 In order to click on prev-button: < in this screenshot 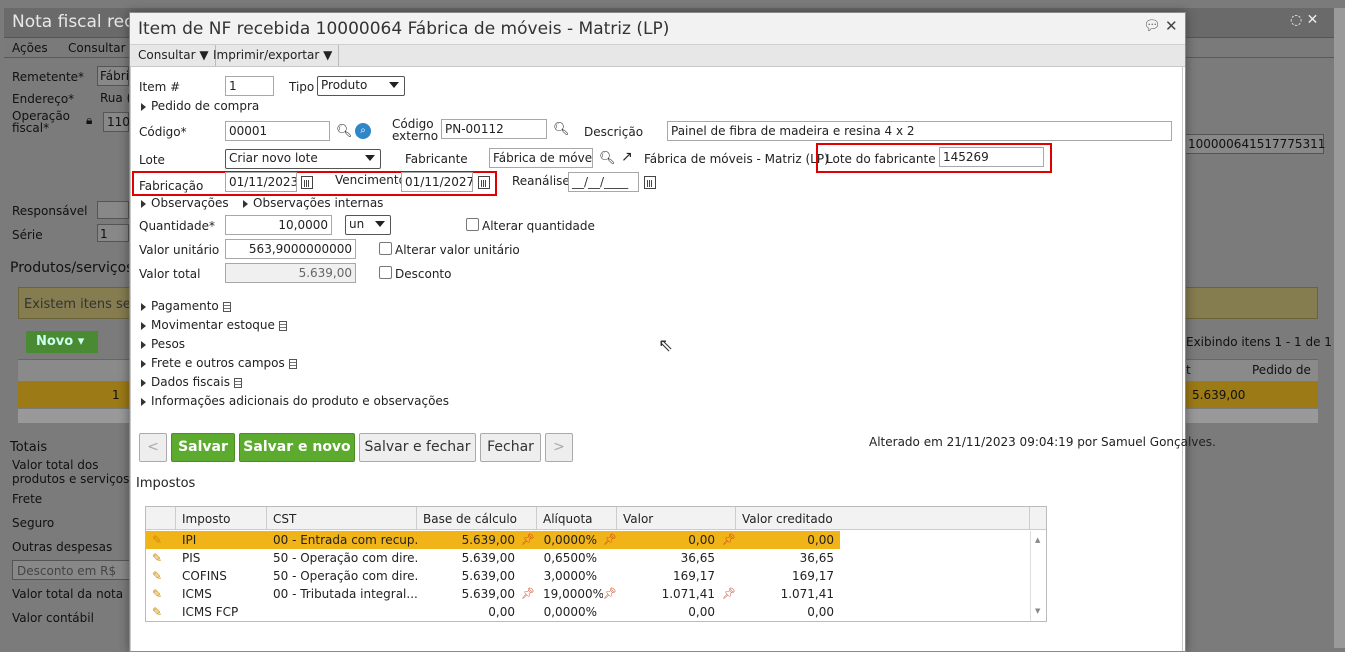, I will do `click(153, 447)`.